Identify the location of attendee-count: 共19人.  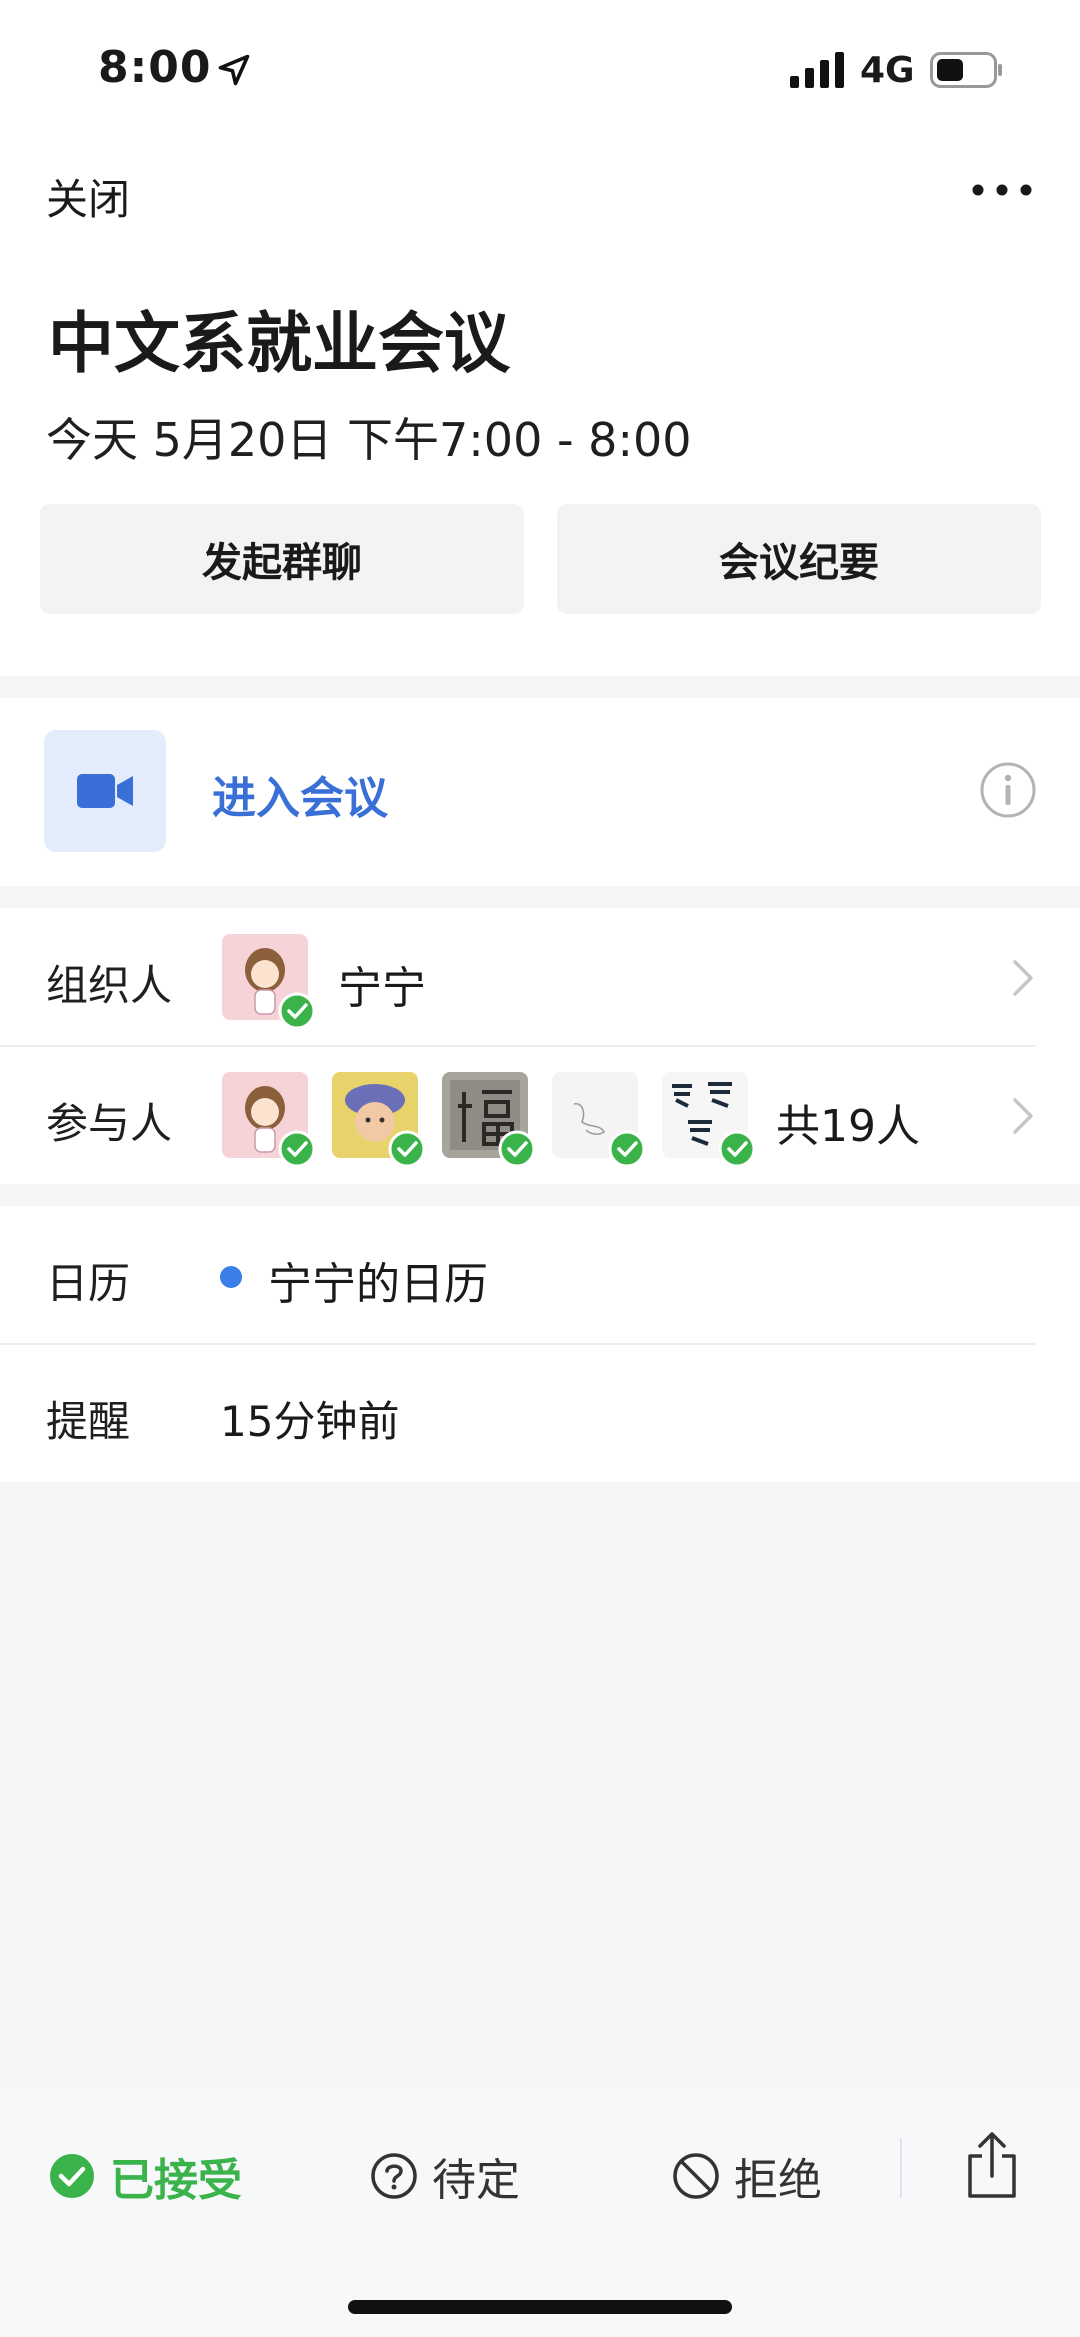
(848, 1126).